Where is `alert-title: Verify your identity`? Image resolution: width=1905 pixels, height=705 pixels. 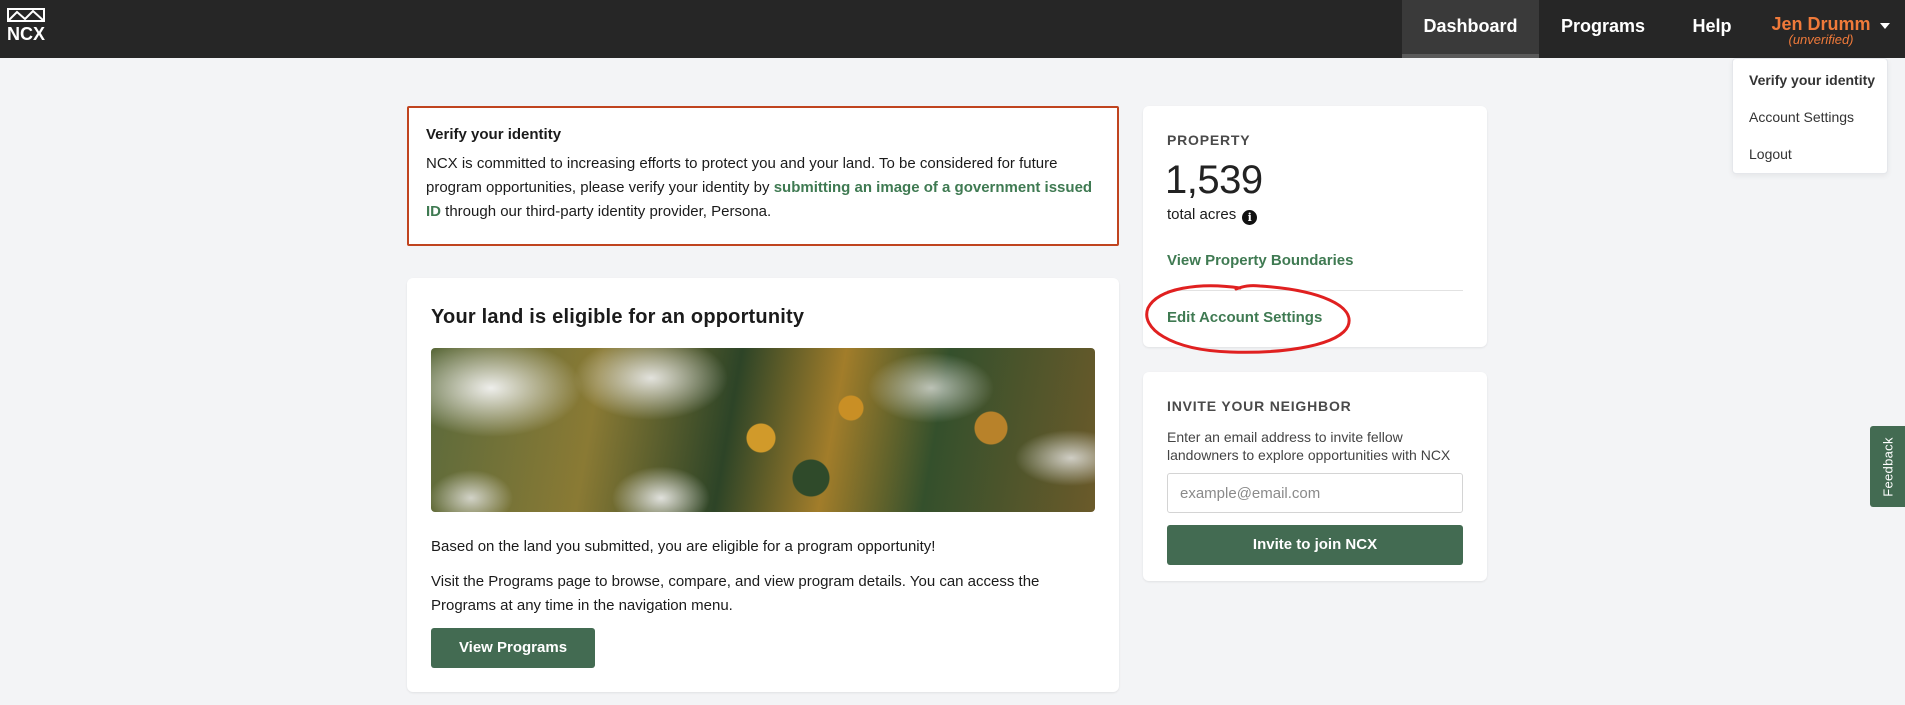
alert-title: Verify your identity is located at coordinates (494, 134).